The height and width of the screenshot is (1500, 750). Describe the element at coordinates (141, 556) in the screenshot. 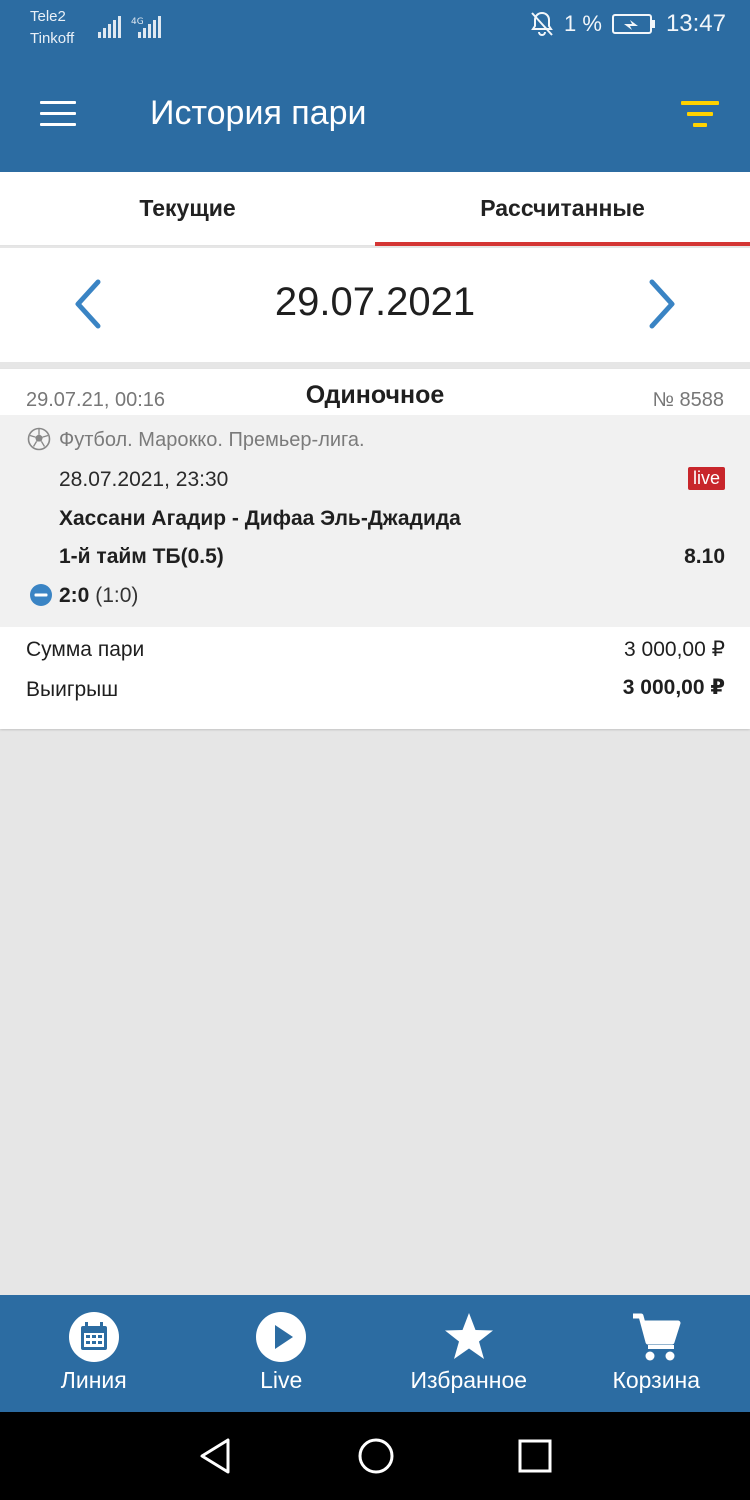

I see `bet-market: 1-й тайм ТБ(0.5)` at that location.